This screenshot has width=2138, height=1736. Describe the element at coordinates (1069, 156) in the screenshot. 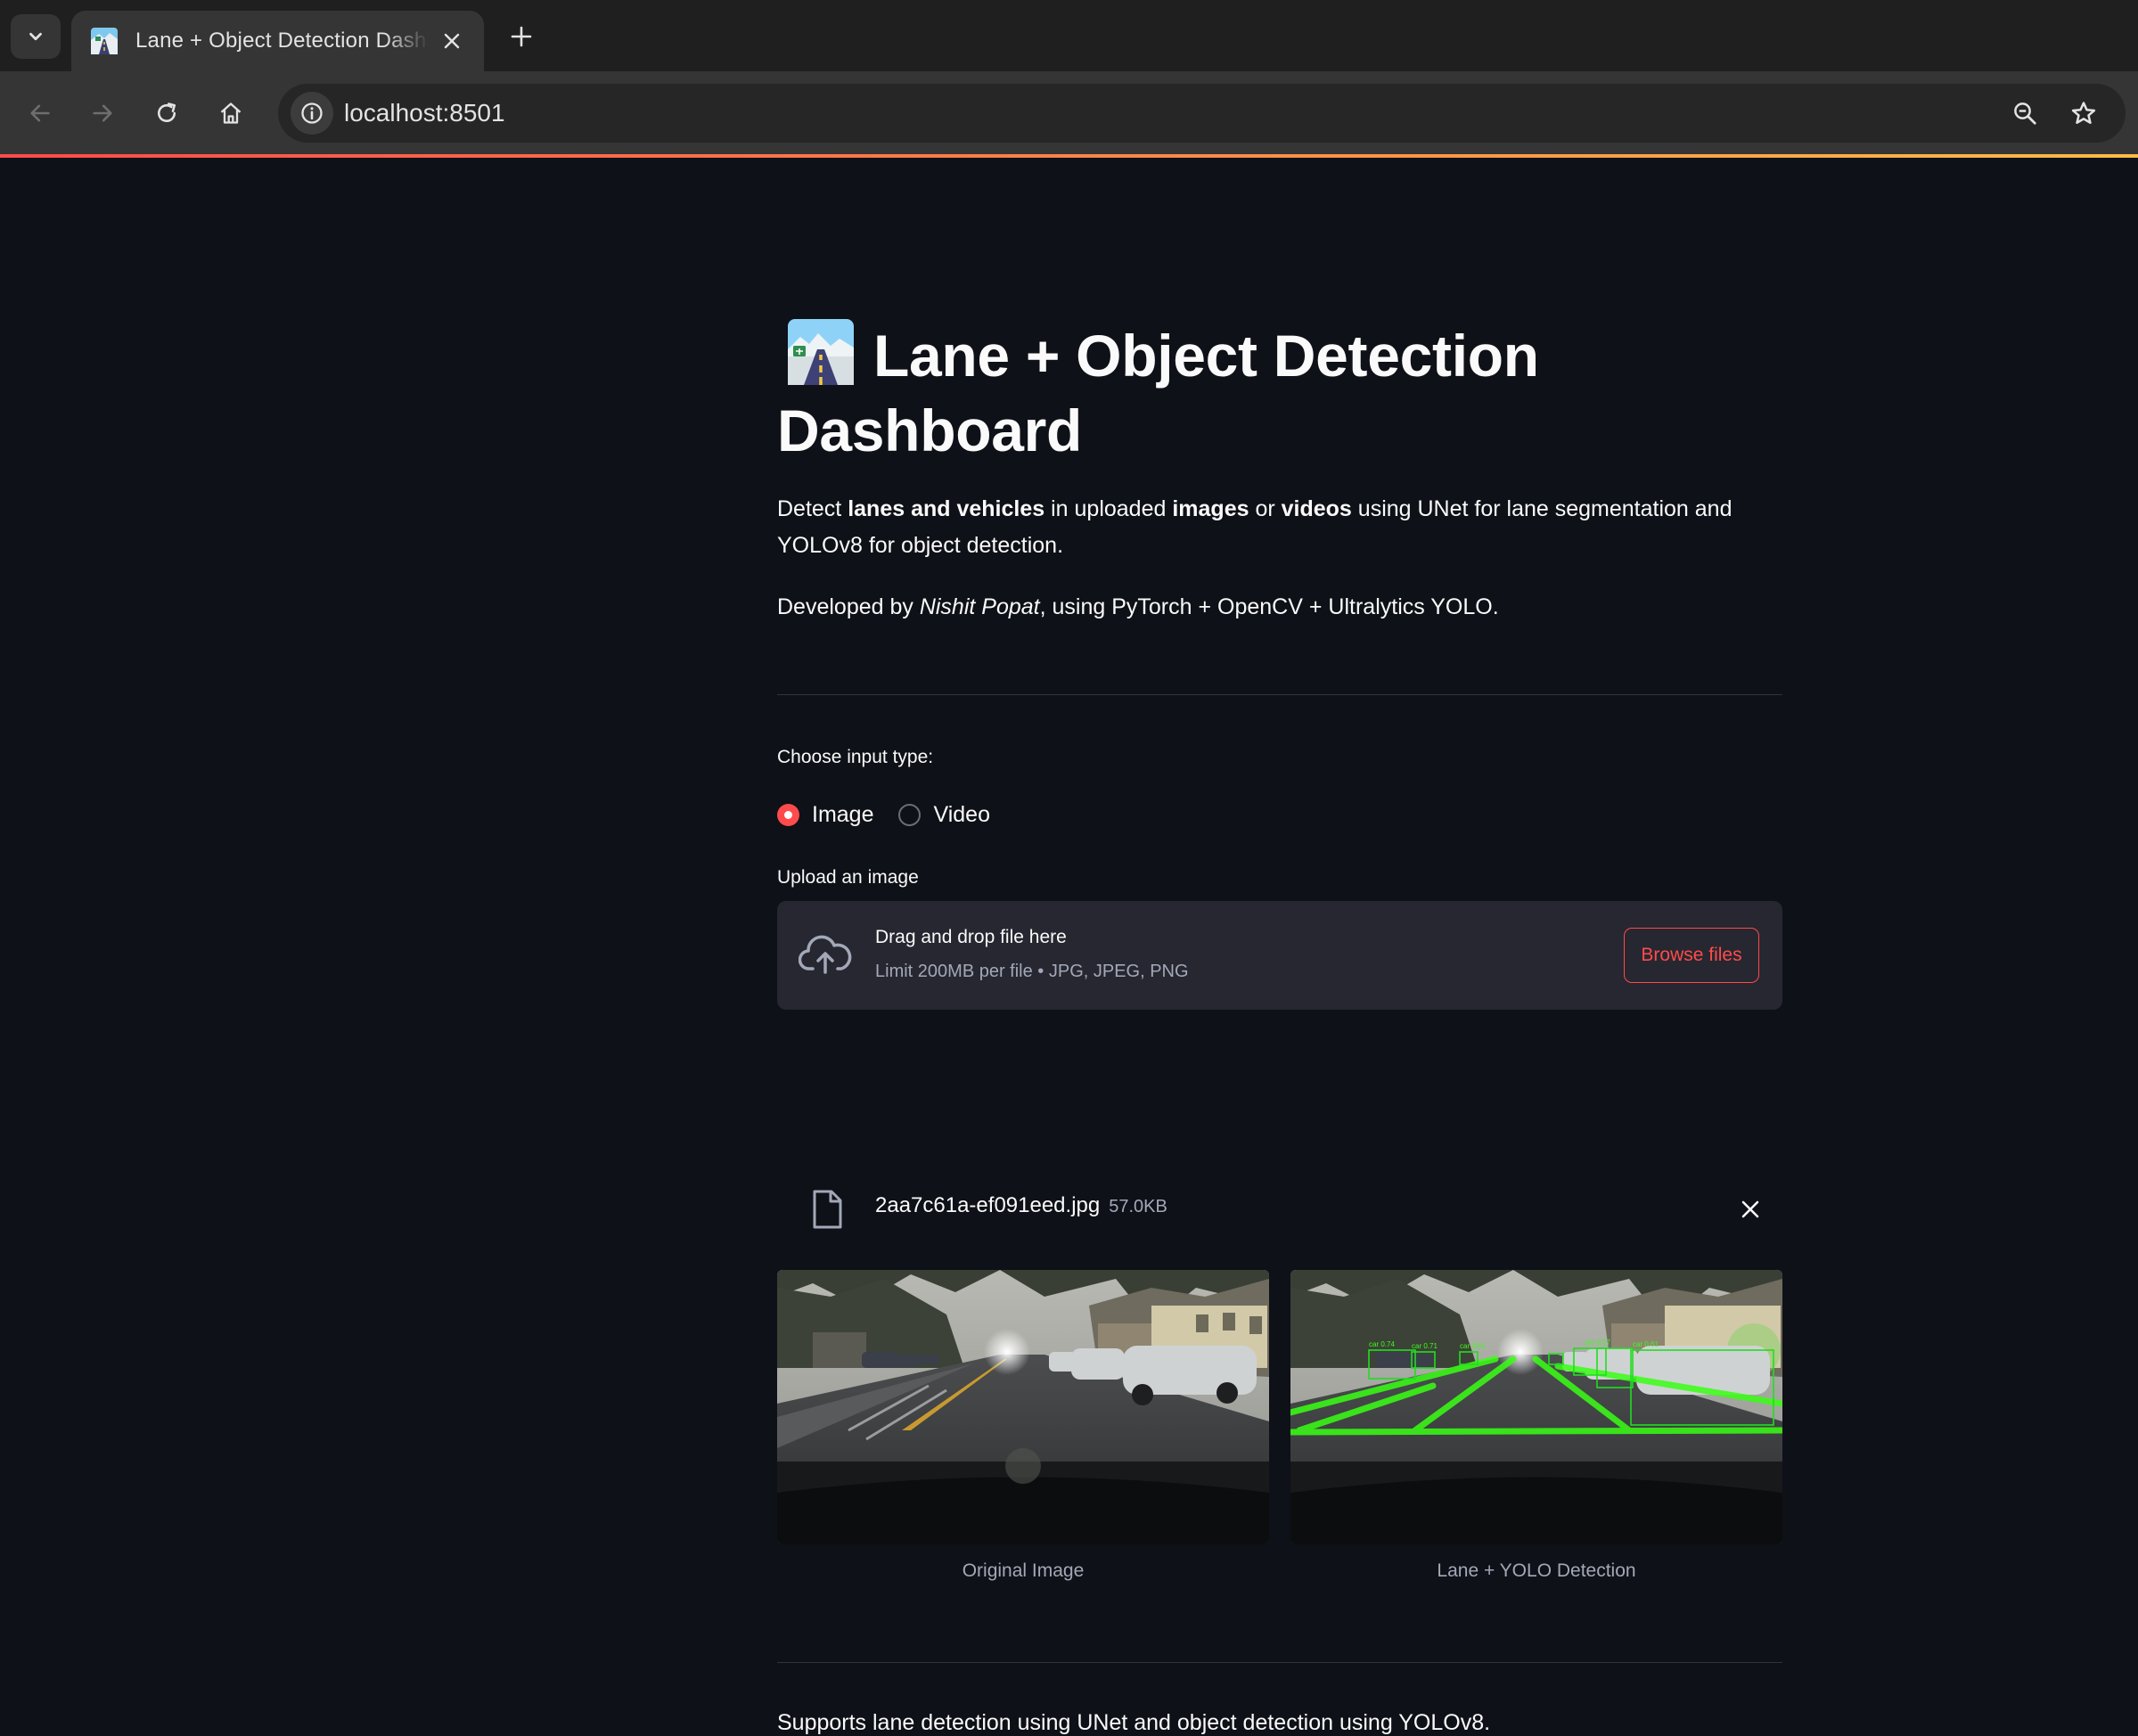

I see `app-header-decoration` at that location.